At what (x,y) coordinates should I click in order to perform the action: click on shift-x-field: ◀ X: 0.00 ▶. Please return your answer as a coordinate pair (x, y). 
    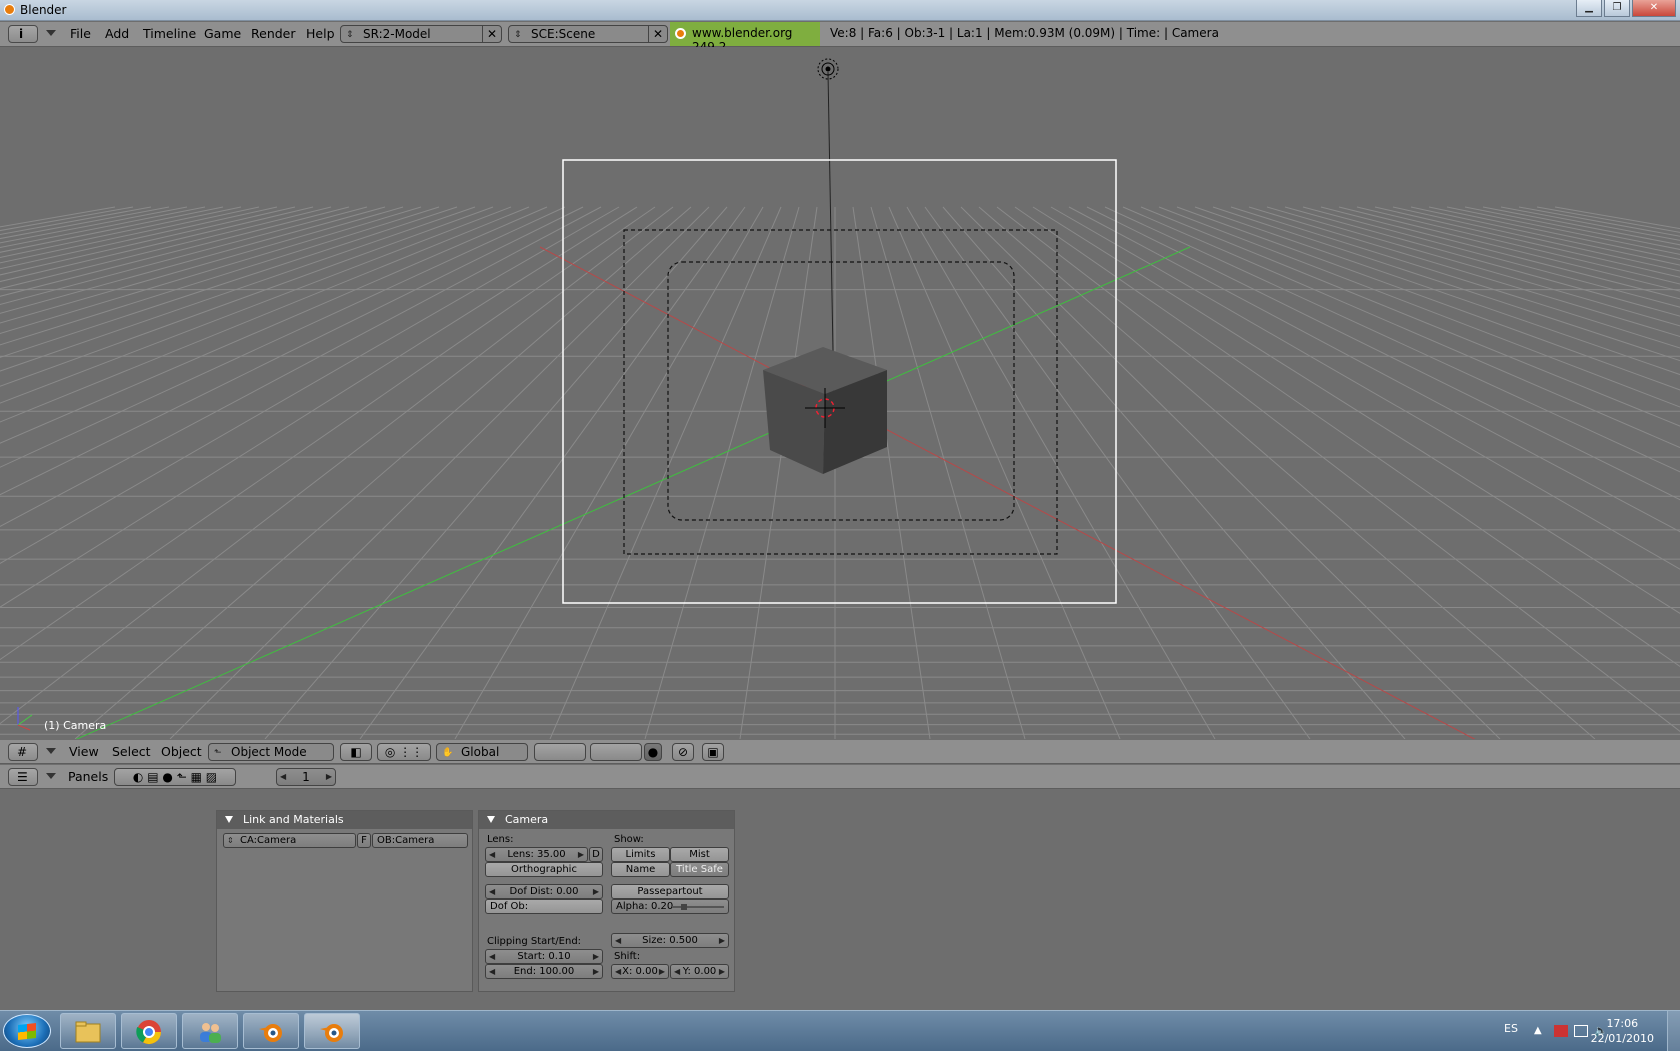
    Looking at the image, I should click on (640, 971).